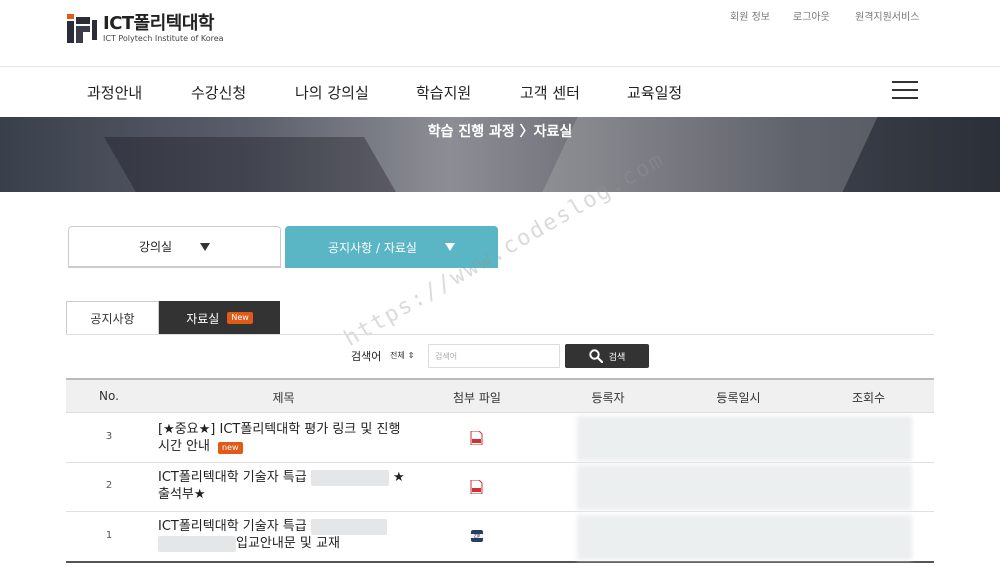  Describe the element at coordinates (372, 247) in the screenshot. I see `notice-dropdown-label: 공지사항 / 자료실` at that location.